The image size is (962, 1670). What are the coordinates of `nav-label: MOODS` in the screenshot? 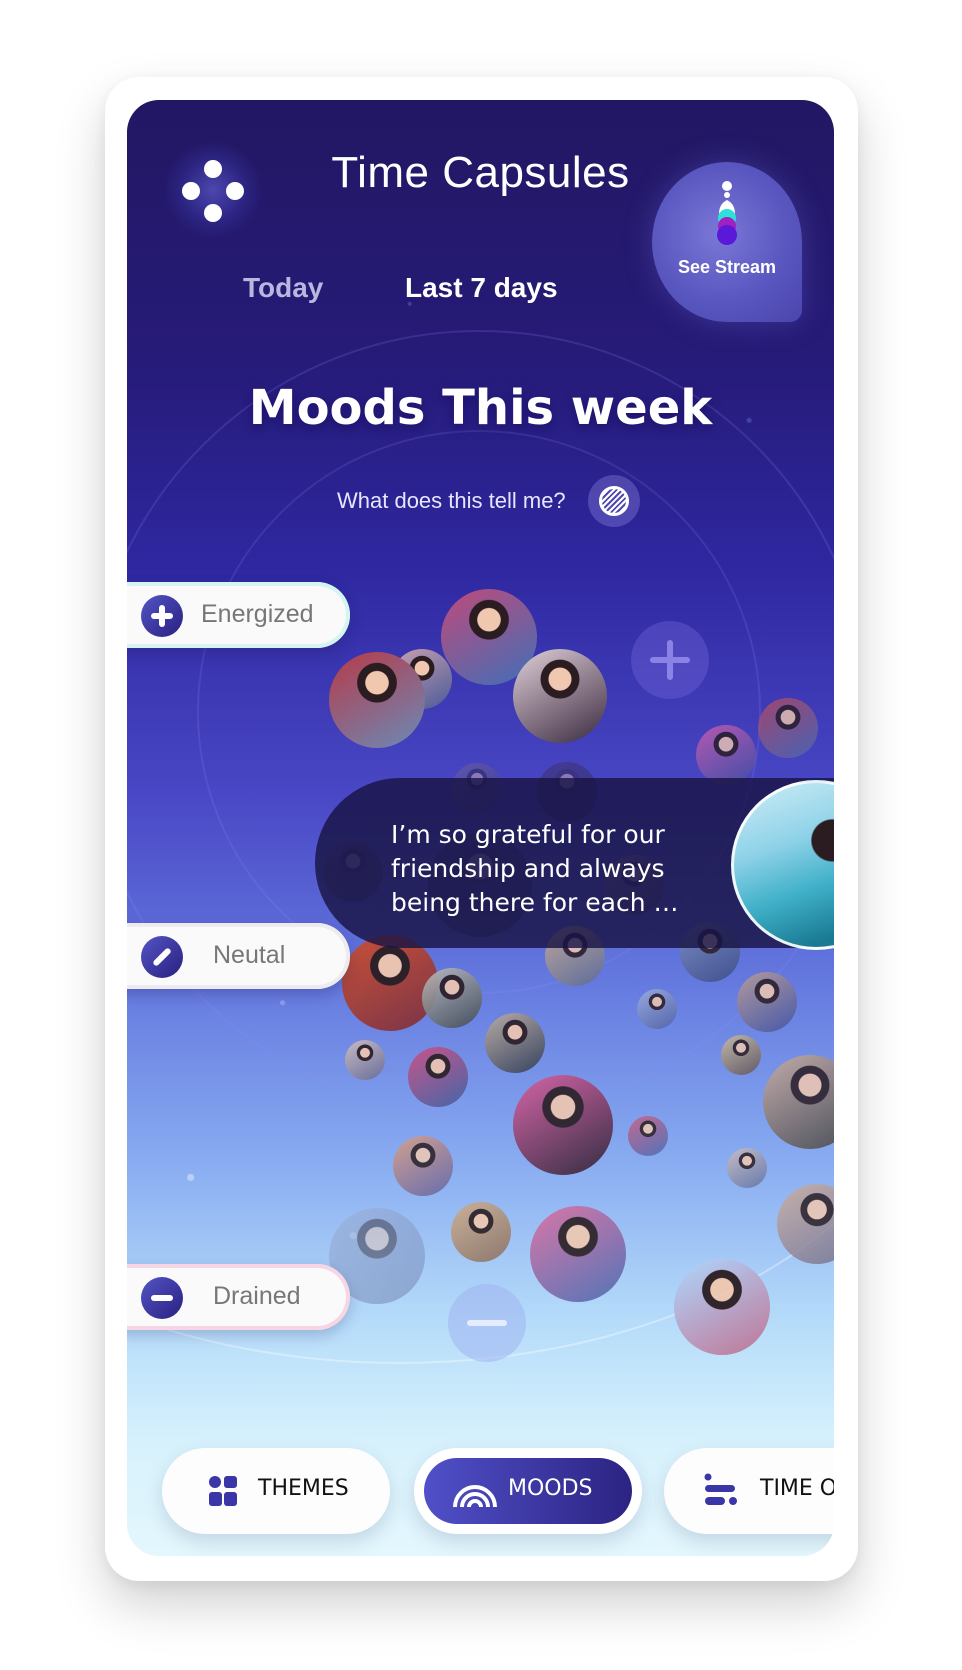 It's located at (550, 1488).